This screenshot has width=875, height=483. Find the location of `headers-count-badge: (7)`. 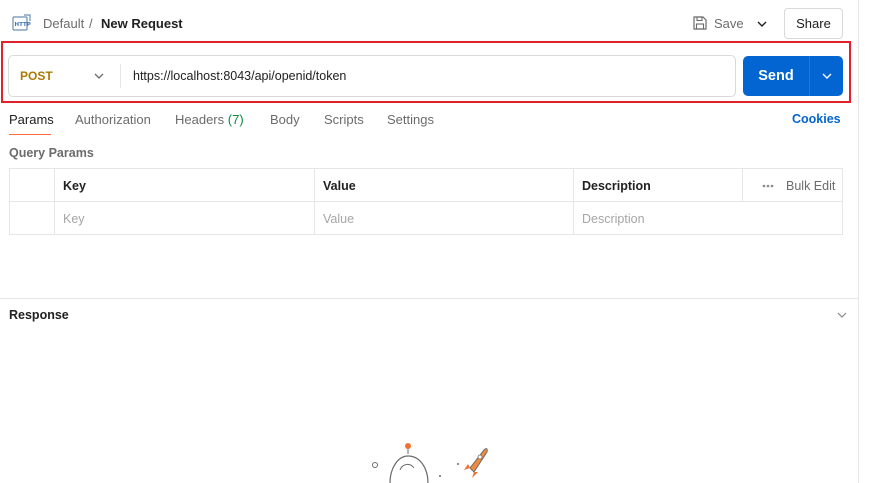

headers-count-badge: (7) is located at coordinates (235, 119).